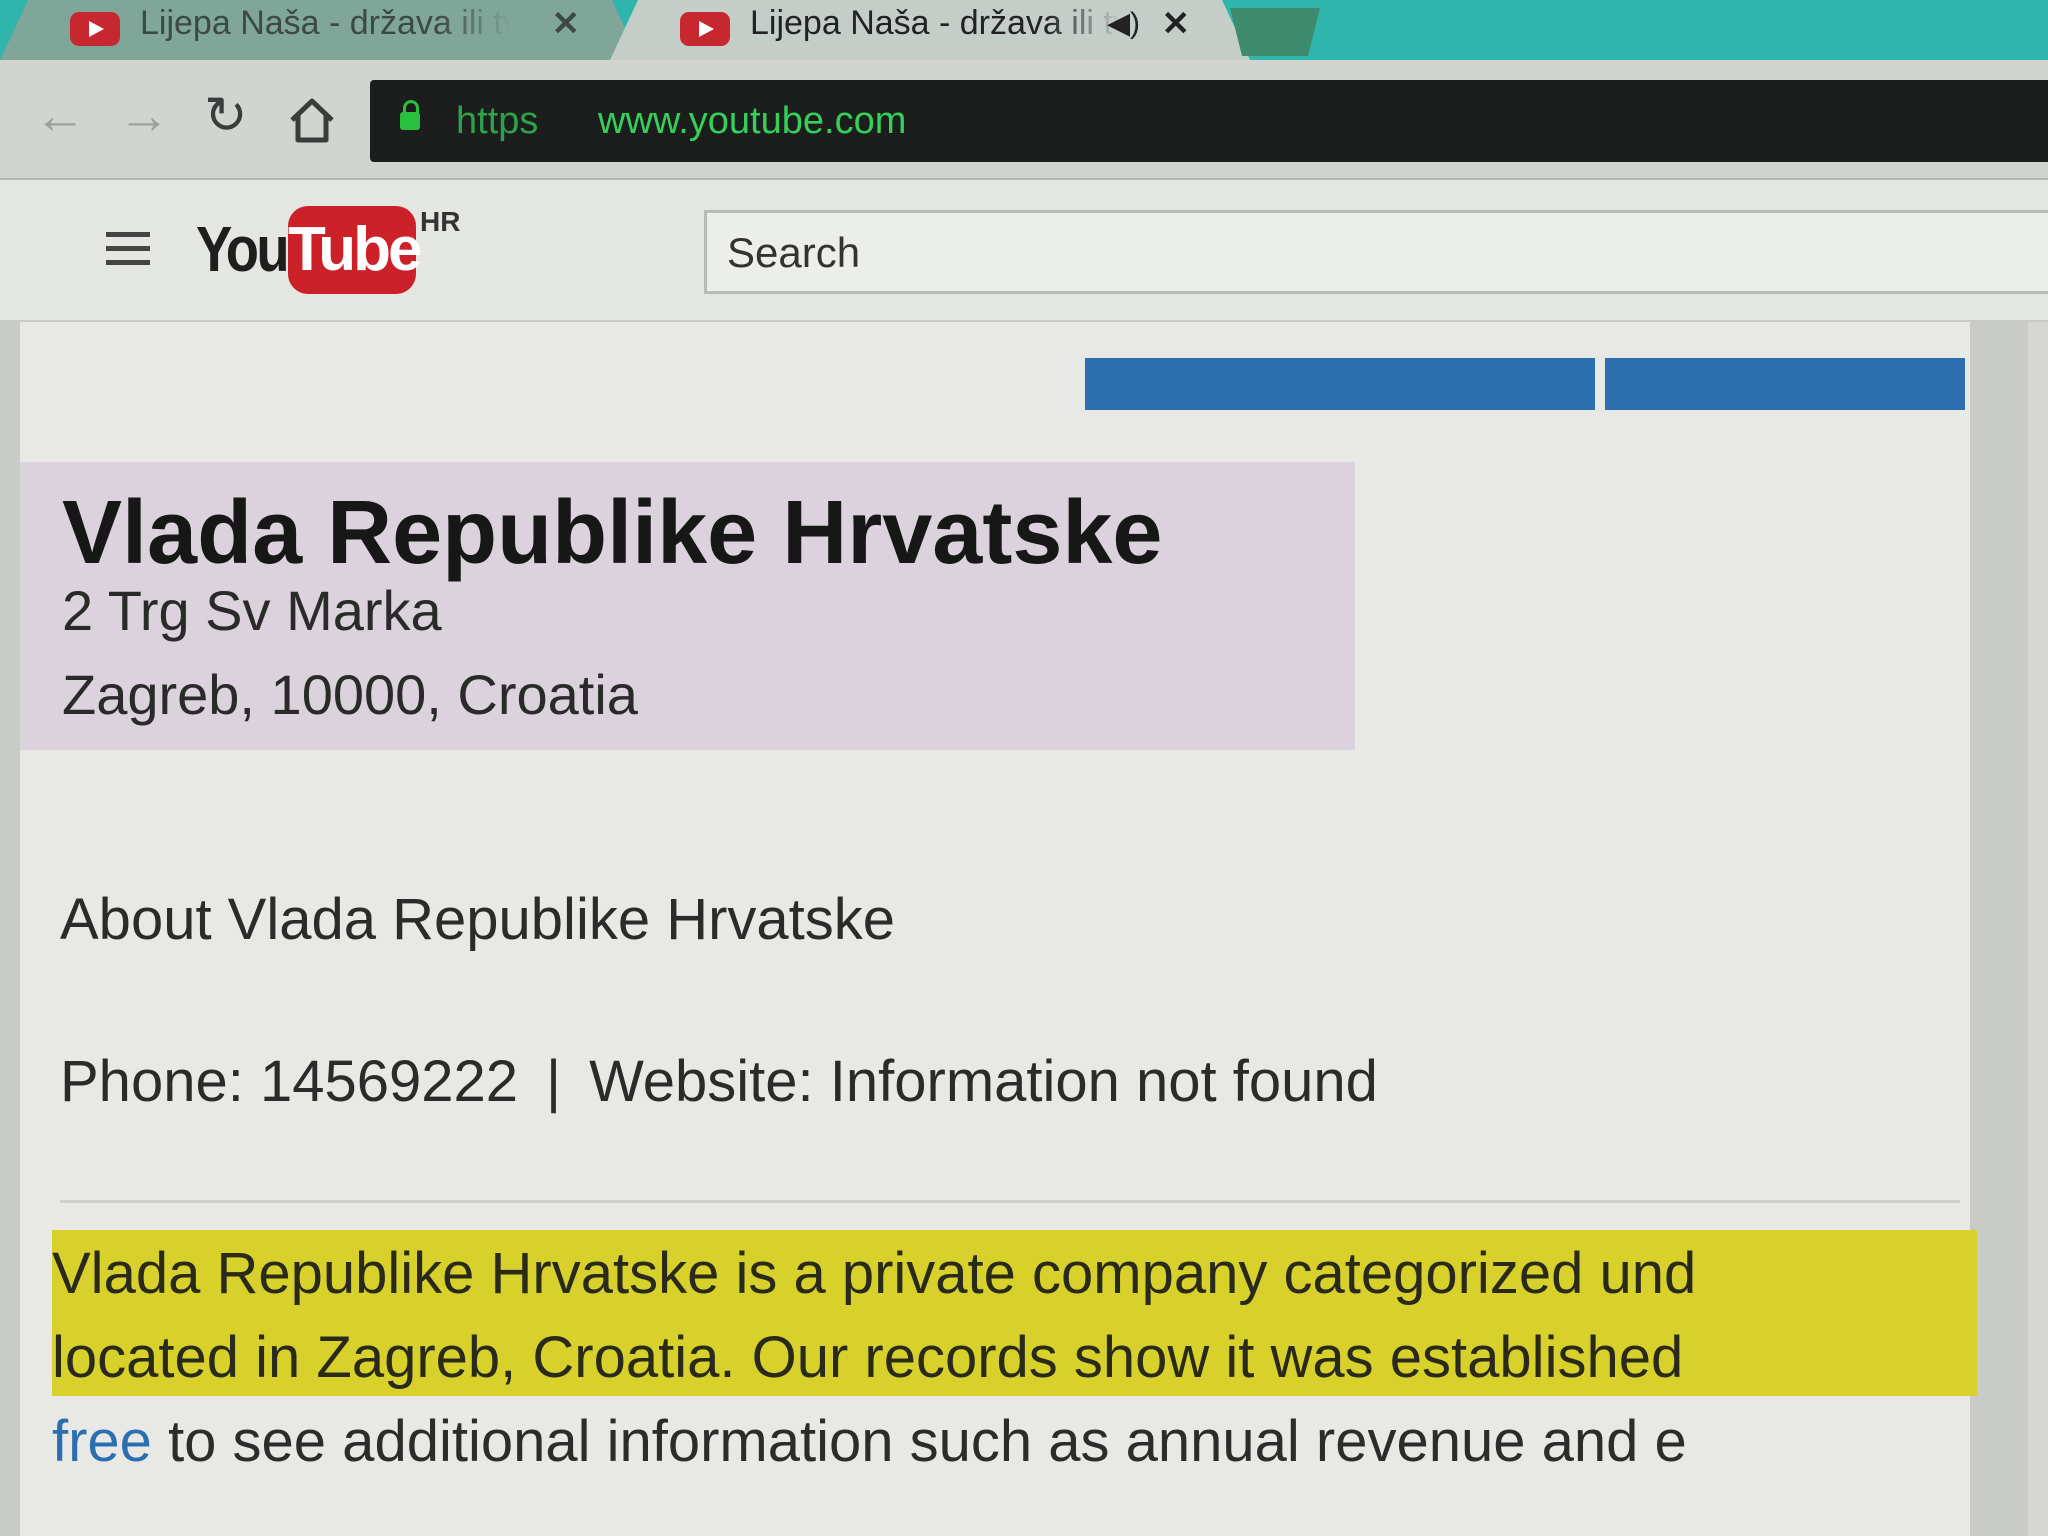  What do you see at coordinates (312, 120) in the screenshot?
I see `home-icon` at bounding box center [312, 120].